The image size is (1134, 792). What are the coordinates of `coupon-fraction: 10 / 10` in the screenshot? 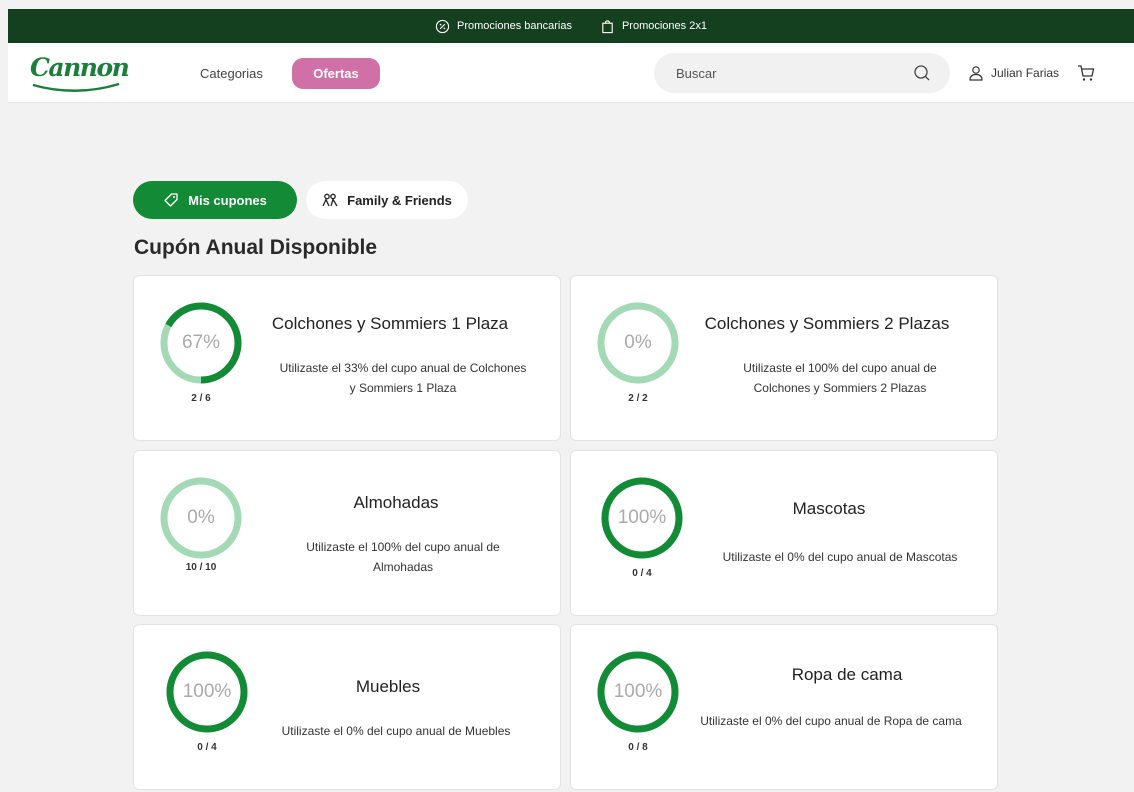 It's located at (201, 567).